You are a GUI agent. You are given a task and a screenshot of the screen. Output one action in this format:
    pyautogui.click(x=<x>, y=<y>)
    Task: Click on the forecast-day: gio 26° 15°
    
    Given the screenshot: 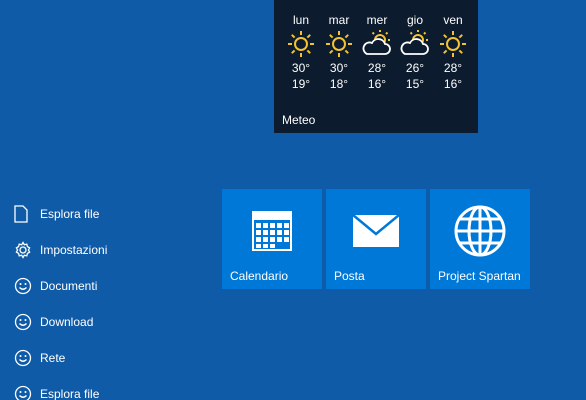 What is the action you would take?
    pyautogui.click(x=415, y=52)
    